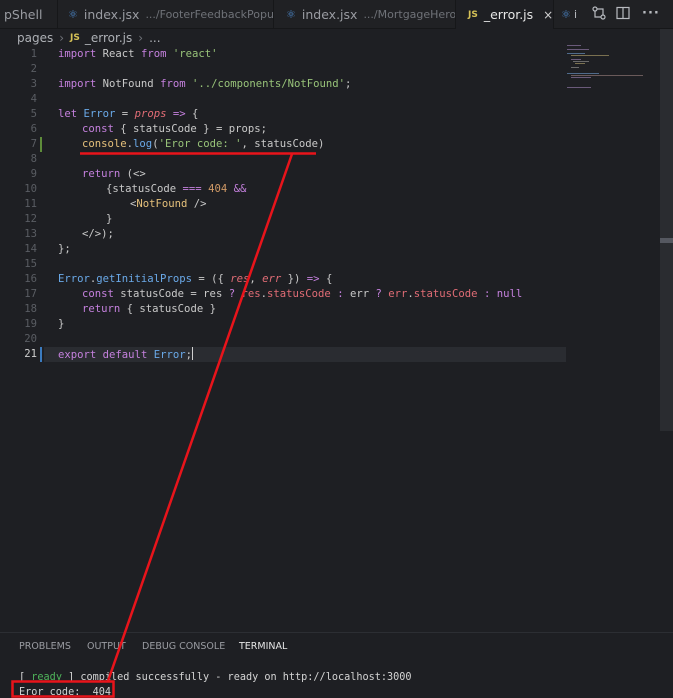 The height and width of the screenshot is (698, 673). Describe the element at coordinates (651, 13) in the screenshot. I see `ellipsis-icon: ···` at that location.